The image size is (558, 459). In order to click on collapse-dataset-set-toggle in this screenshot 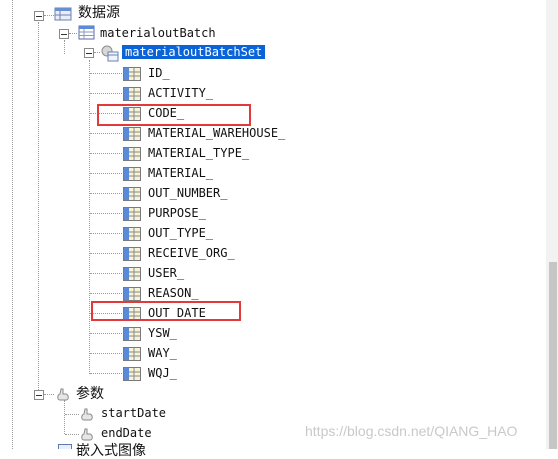, I will do `click(89, 53)`.